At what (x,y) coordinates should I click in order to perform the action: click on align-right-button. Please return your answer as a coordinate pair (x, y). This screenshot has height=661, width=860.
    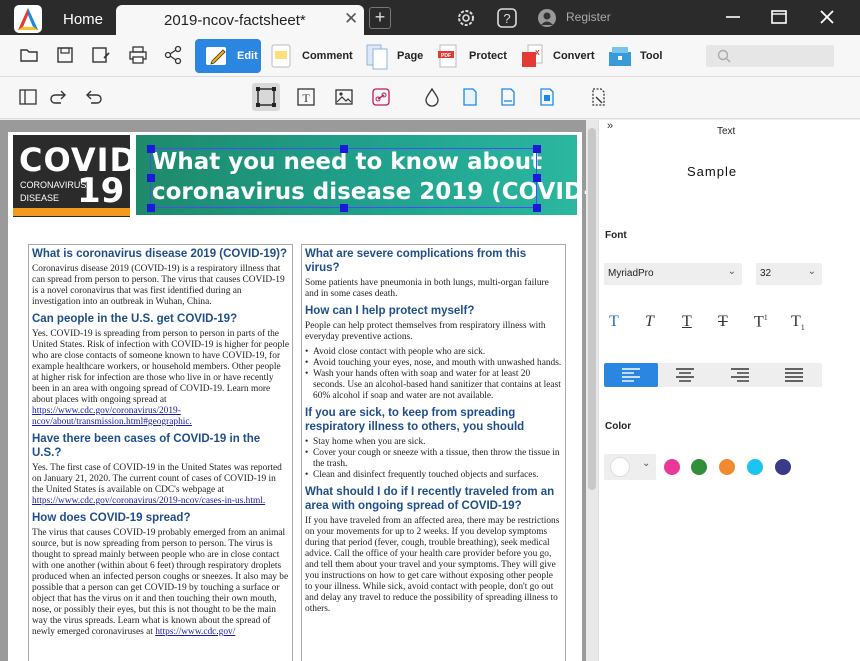
    Looking at the image, I should click on (740, 375).